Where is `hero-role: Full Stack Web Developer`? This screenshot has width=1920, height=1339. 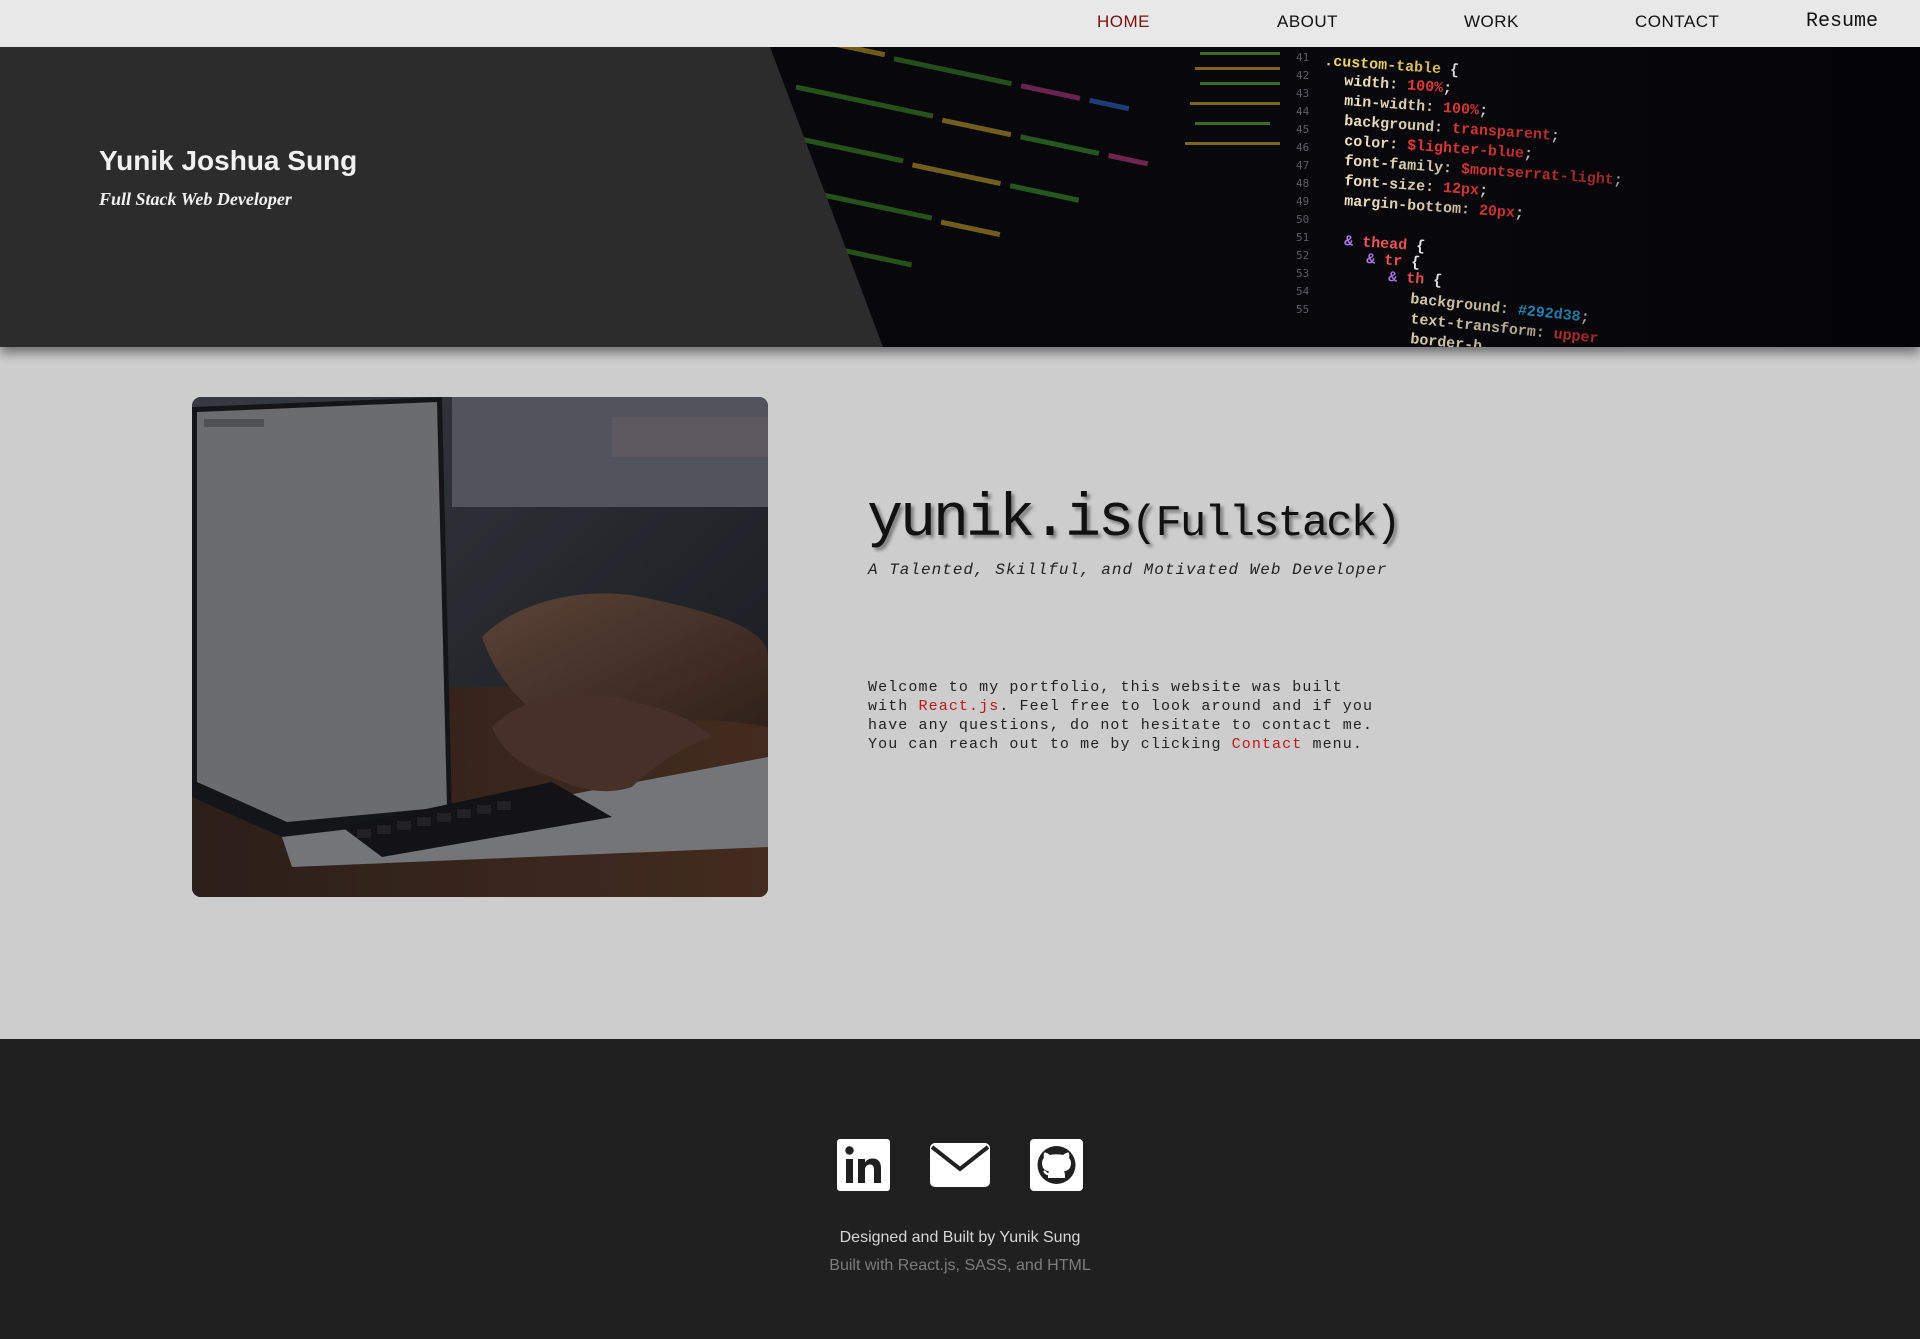
hero-role: Full Stack Web Developer is located at coordinates (195, 199).